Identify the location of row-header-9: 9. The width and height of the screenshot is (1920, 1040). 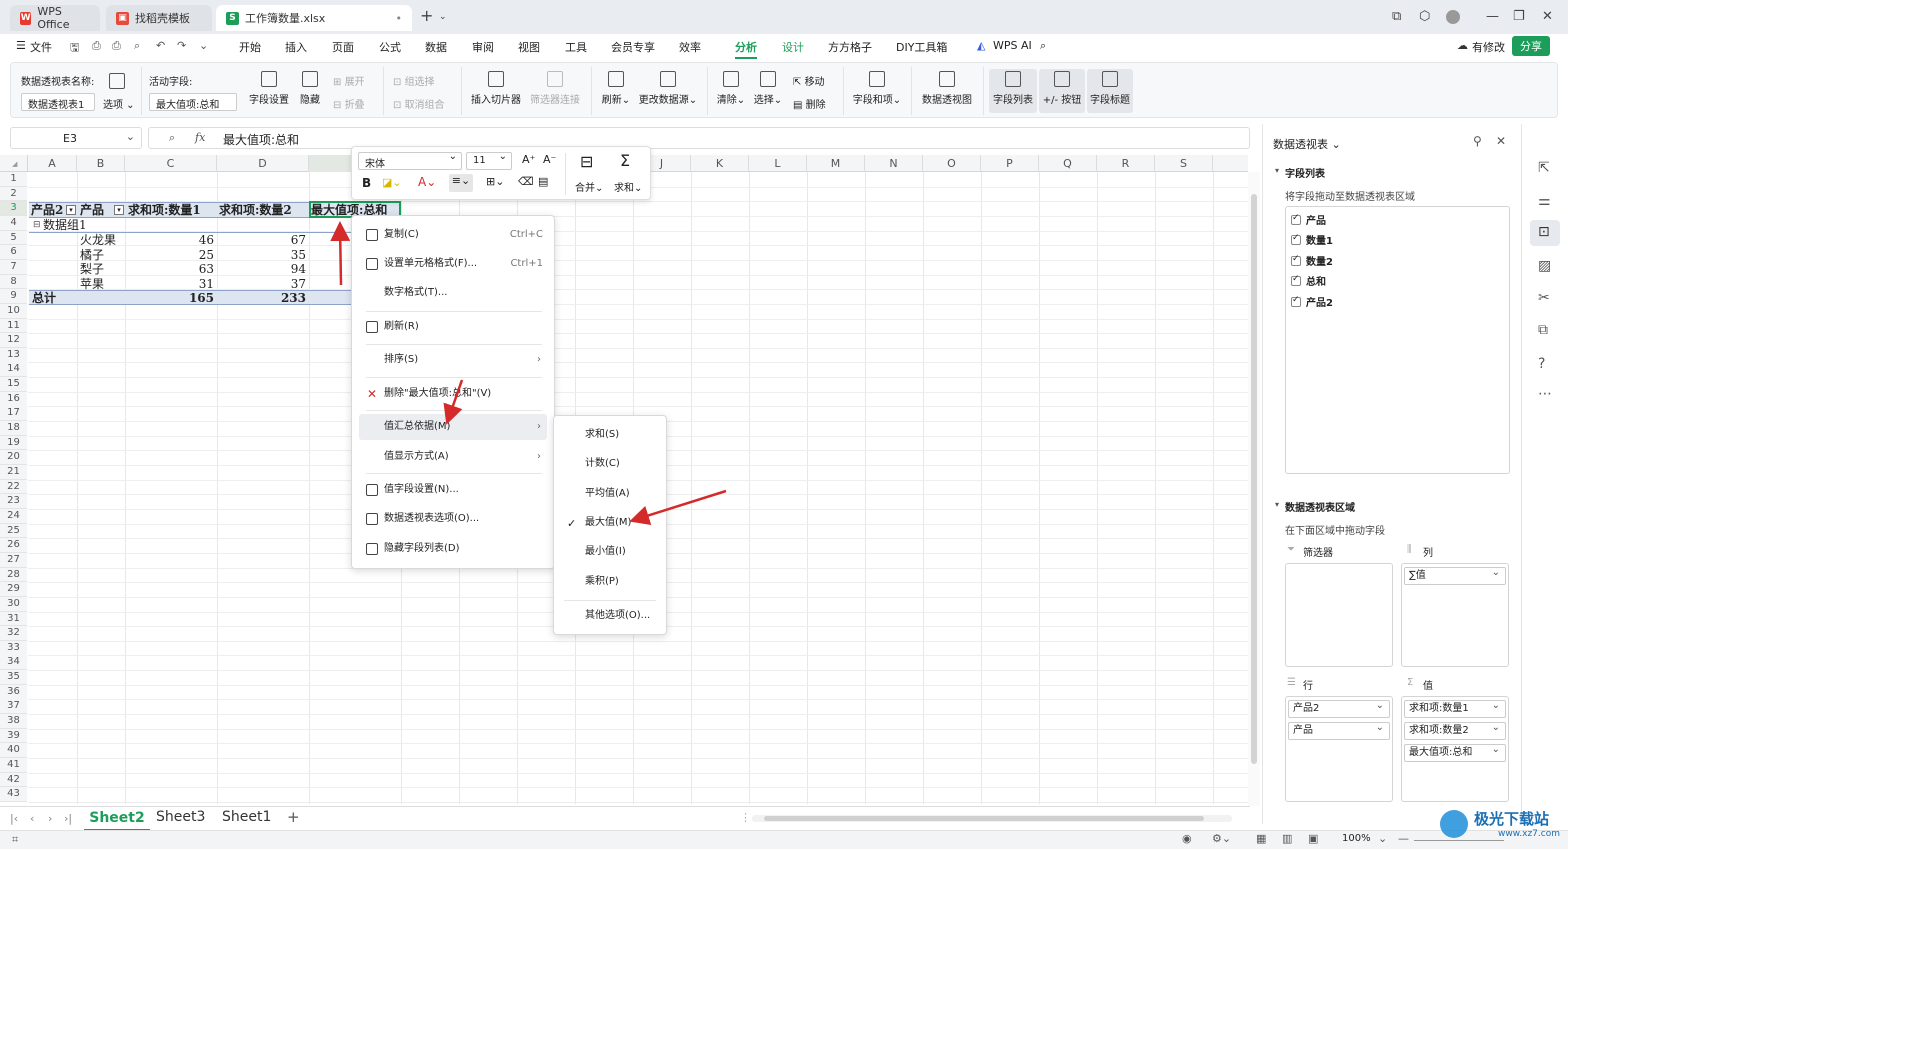
(13, 296).